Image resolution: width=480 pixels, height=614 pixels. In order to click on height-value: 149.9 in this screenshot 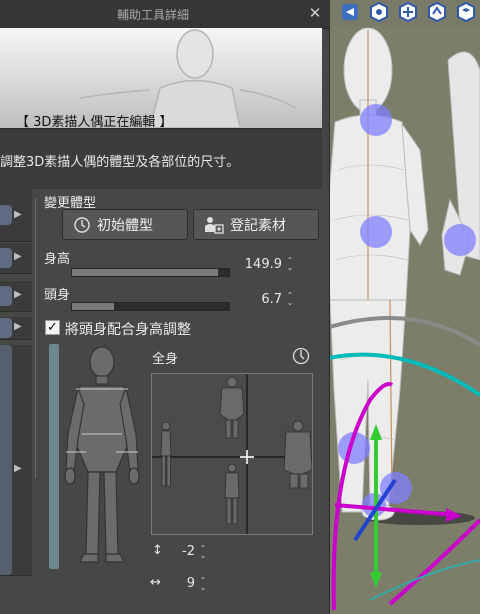, I will do `click(257, 264)`.